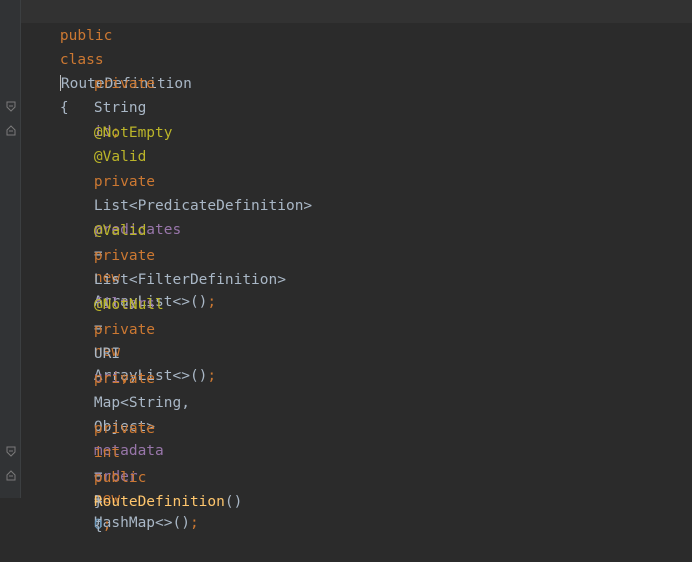  What do you see at coordinates (233, 502) in the screenshot?
I see `parens: ()` at bounding box center [233, 502].